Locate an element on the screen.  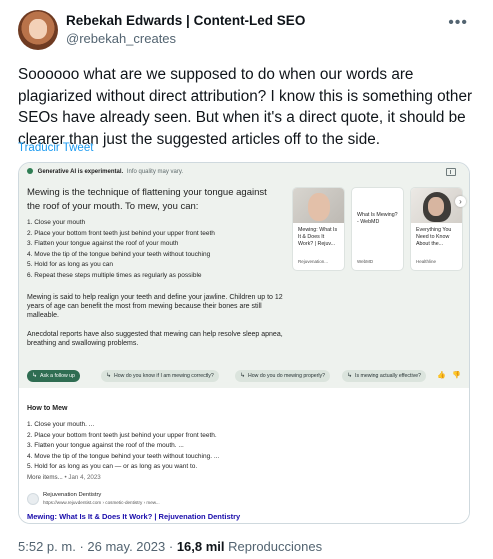
source-card-title: What Is Mewing? - WebMD is located at coordinates (377, 218).